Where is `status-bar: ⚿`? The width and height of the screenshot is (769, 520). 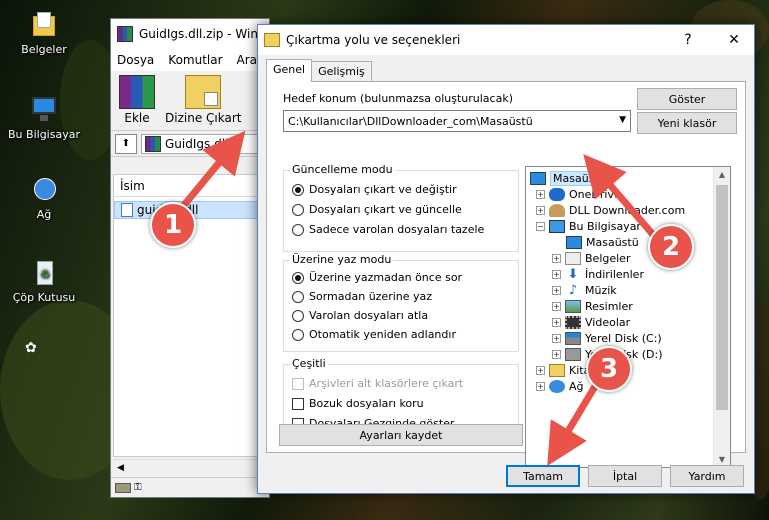 status-bar: ⚿ is located at coordinates (190, 487).